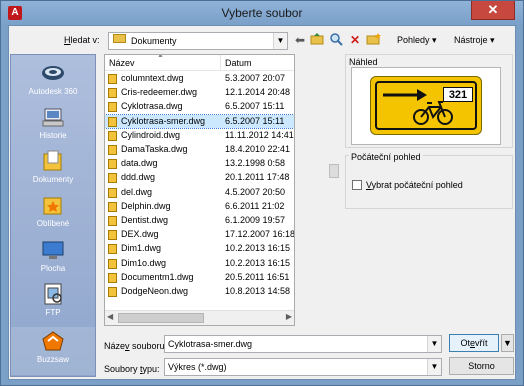 This screenshot has height=386, width=524. I want to click on table-row: columntext.dwg 5.3.2007 20:07, so click(199, 79).